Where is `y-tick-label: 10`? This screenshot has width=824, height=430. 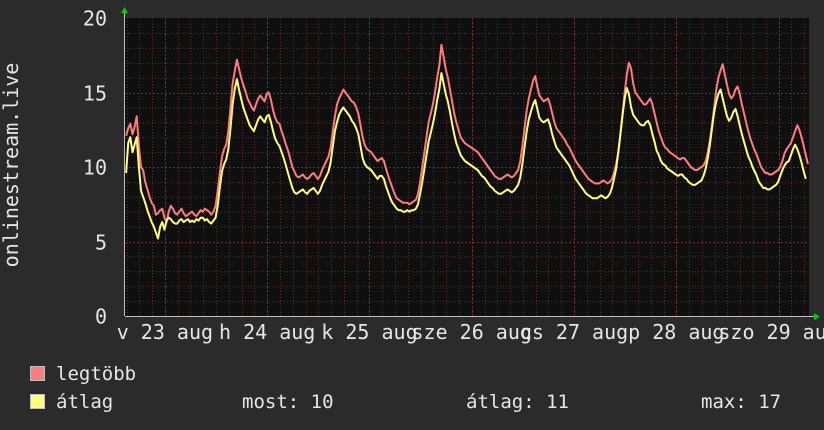 y-tick-label: 10 is located at coordinates (95, 168).